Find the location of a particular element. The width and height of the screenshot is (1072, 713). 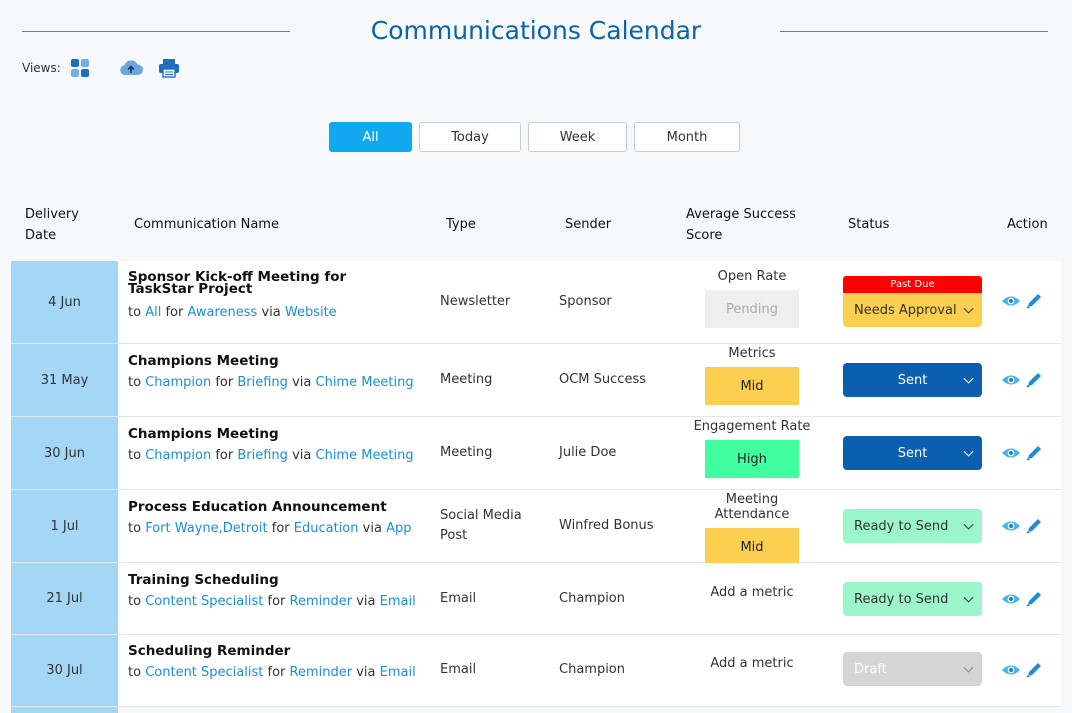

column-header-delivery-line2: Date is located at coordinates (41, 235).